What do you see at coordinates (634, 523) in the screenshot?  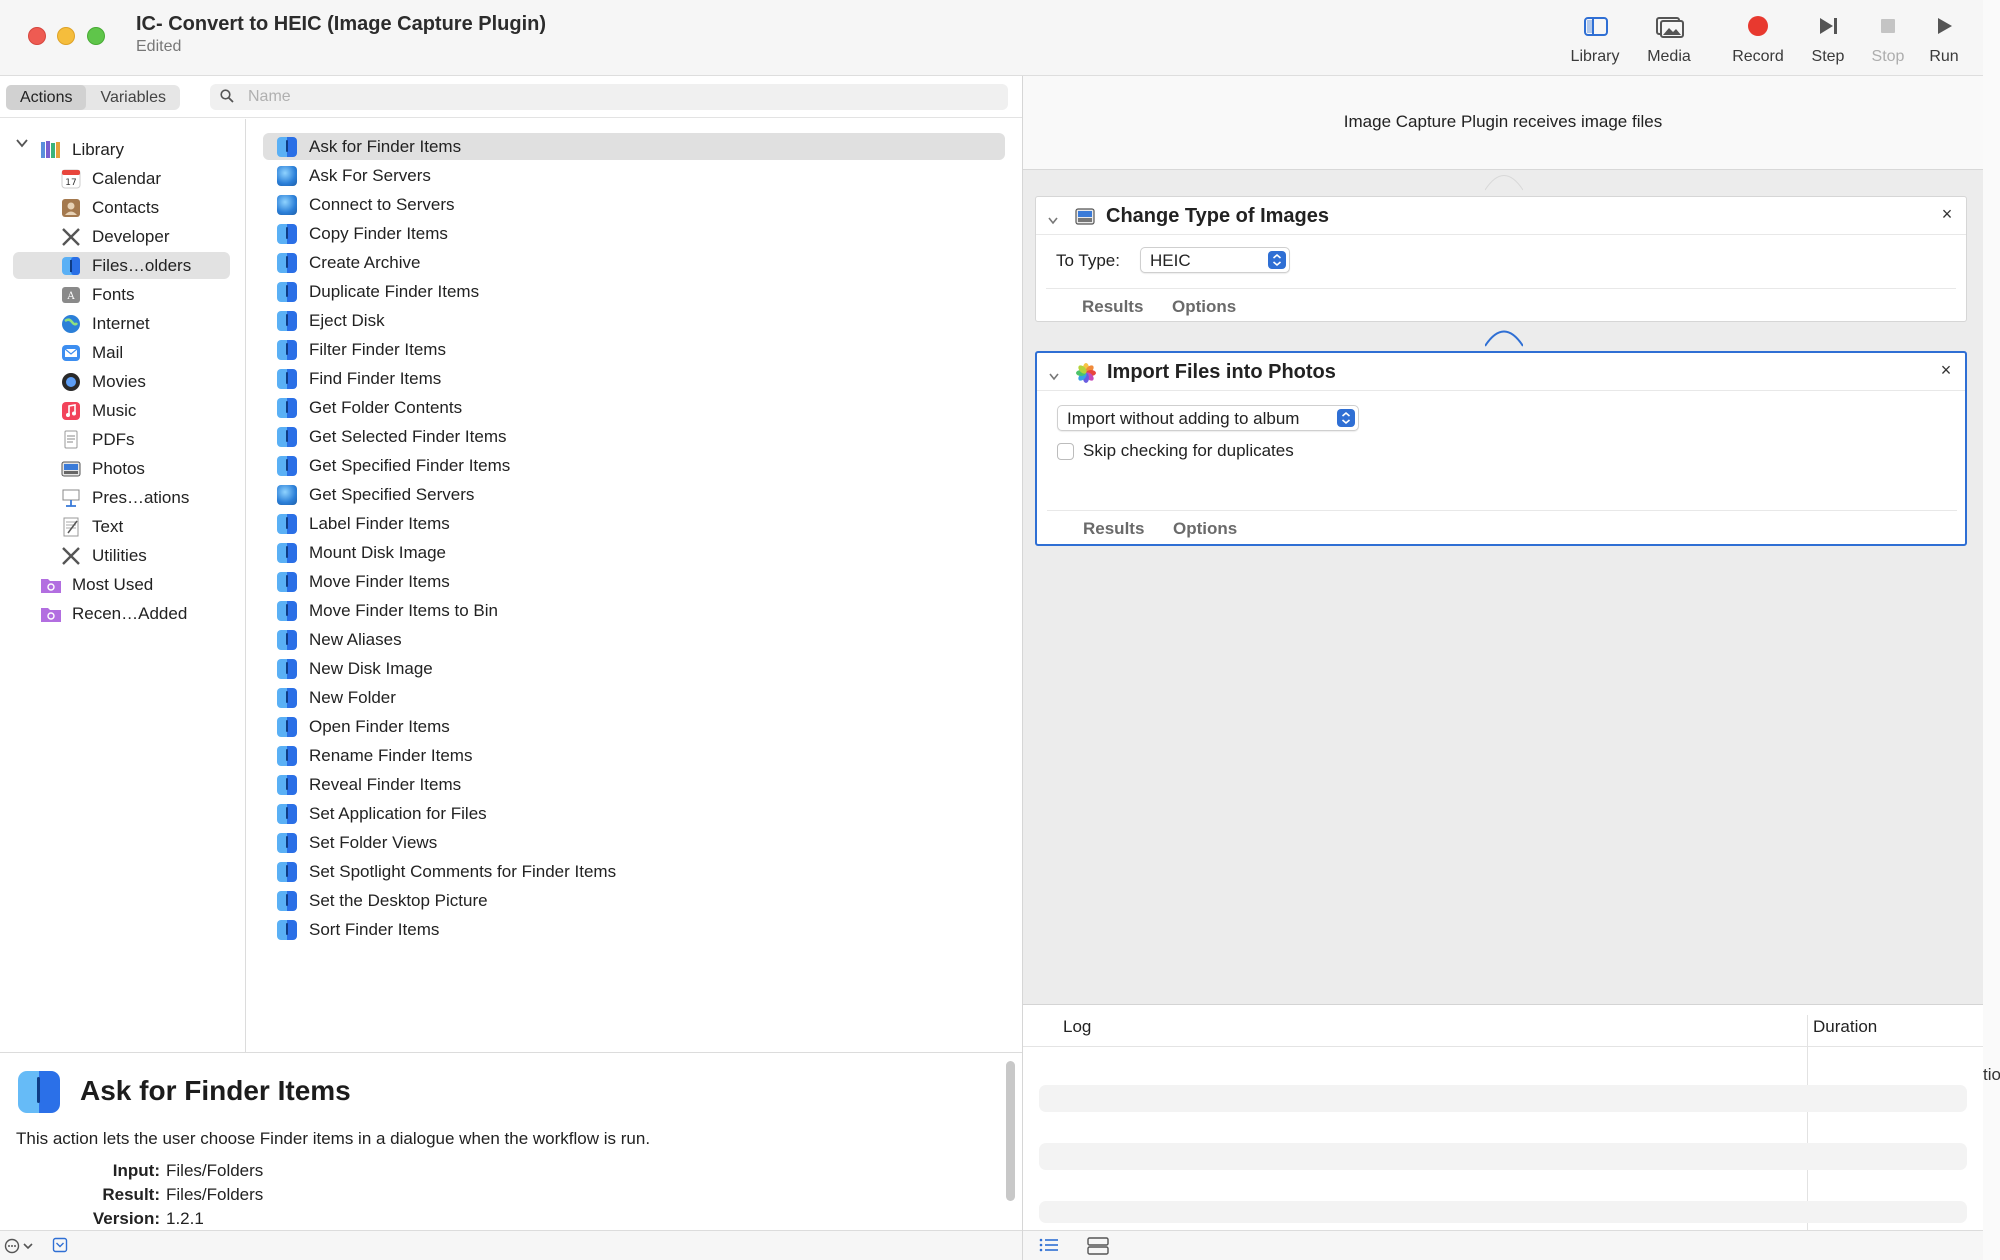 I see `action-list-item: Label Finder Items` at bounding box center [634, 523].